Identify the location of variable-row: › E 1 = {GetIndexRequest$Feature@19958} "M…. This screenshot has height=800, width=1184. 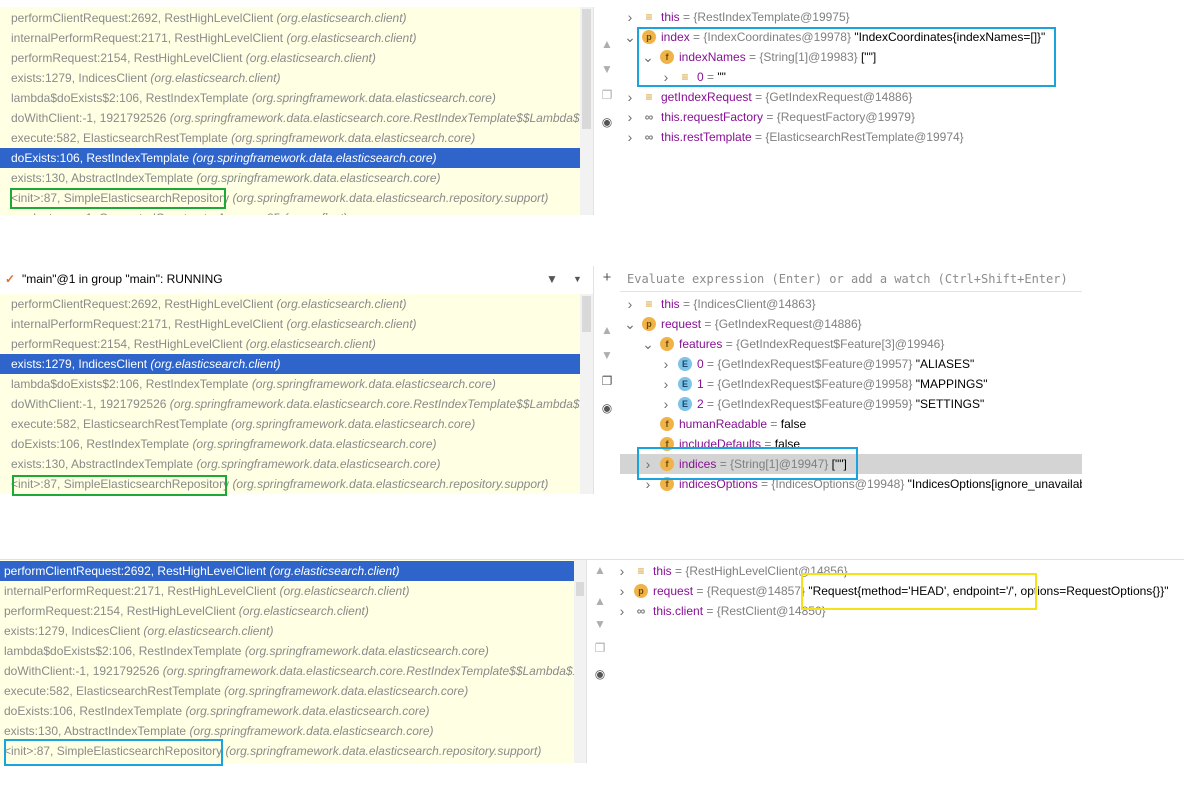
(851, 384).